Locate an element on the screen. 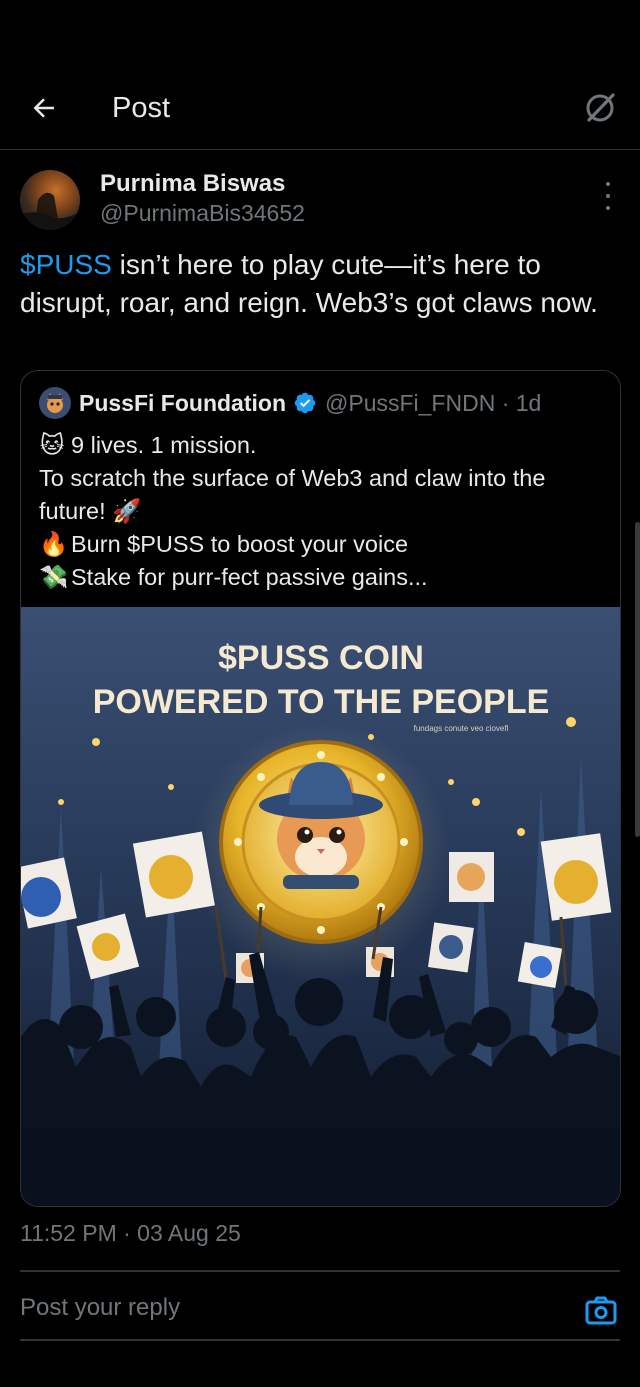  post-author: Purnima Biswas @PurnimaBis34652 is located at coordinates (320, 201).